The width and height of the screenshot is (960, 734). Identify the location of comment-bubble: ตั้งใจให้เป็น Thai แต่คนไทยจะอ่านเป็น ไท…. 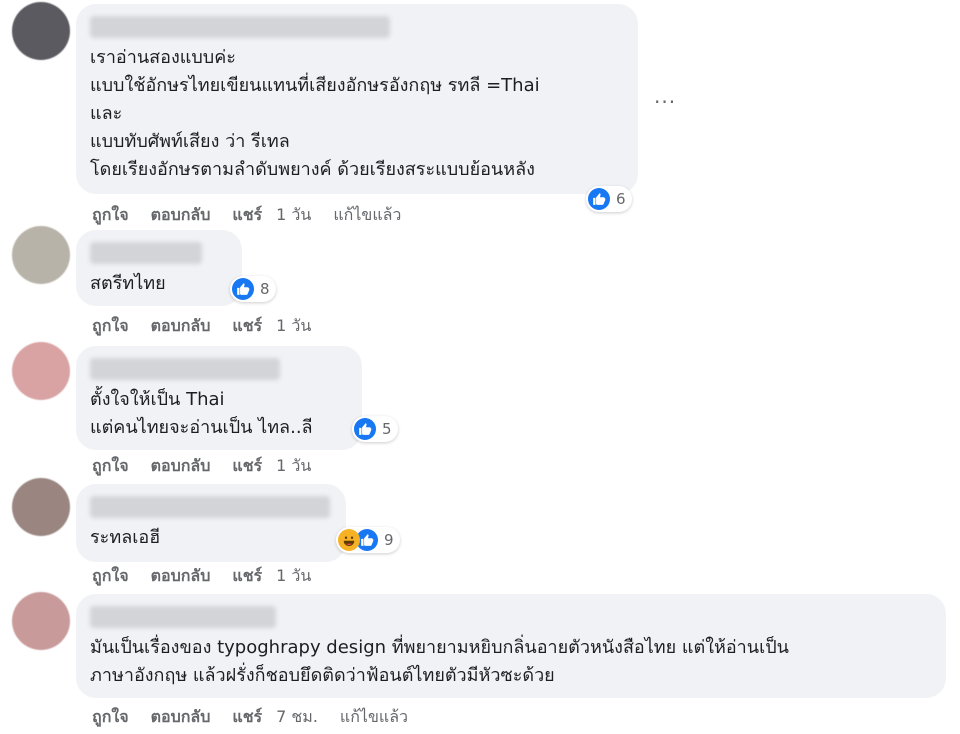
(219, 398).